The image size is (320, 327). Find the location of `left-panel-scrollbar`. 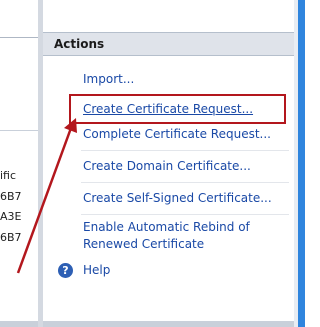

left-panel-scrollbar is located at coordinates (19, 324).